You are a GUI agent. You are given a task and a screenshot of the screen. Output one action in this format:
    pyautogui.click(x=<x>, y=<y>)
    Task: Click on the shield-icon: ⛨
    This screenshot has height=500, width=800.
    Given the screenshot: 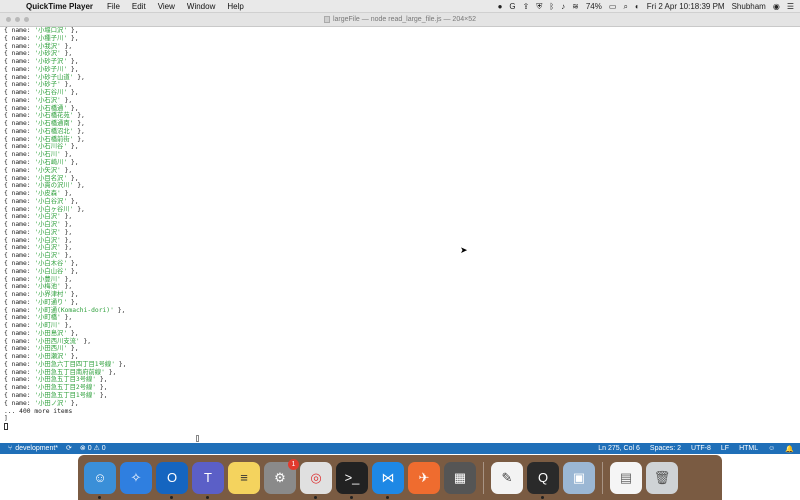 What is the action you would take?
    pyautogui.click(x=539, y=6)
    